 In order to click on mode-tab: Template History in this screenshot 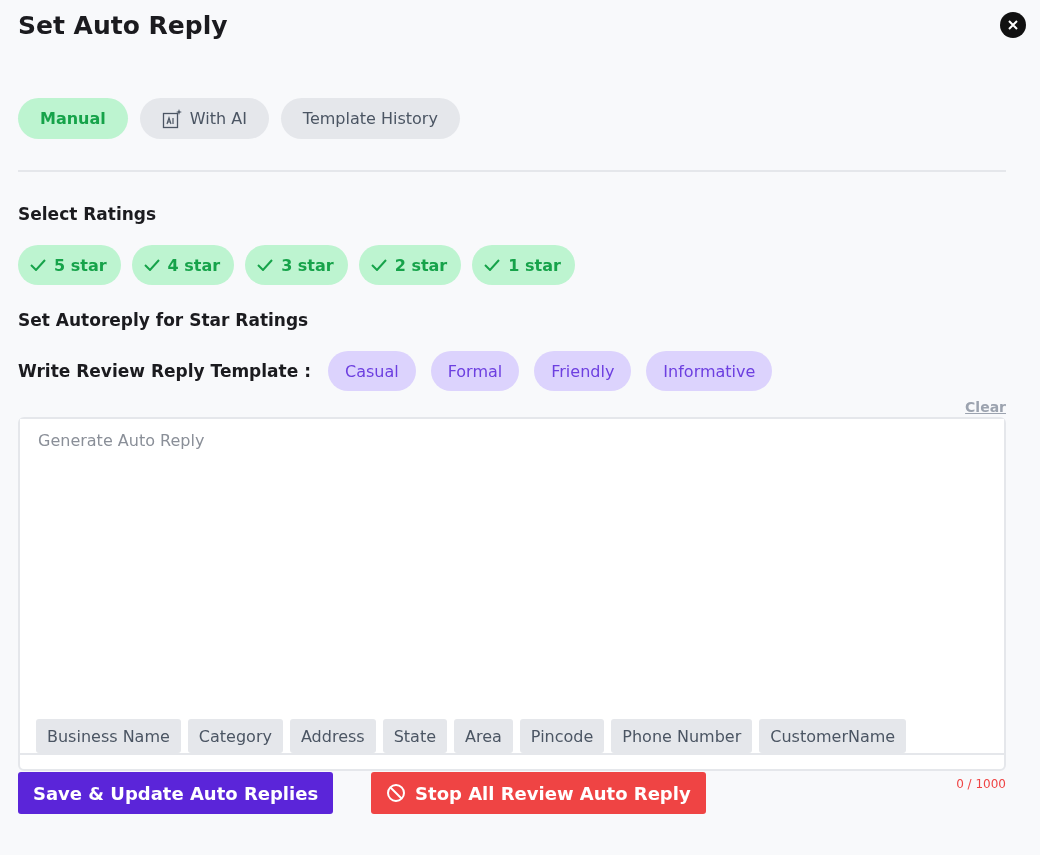, I will do `click(370, 118)`.